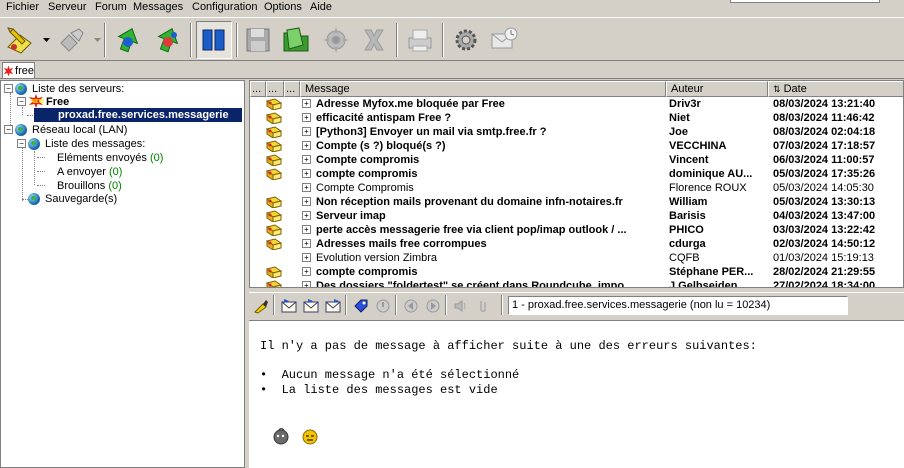 Image resolution: width=904 pixels, height=468 pixels. What do you see at coordinates (95, 144) in the screenshot?
I see `tree-message-list: Liste des messages:` at bounding box center [95, 144].